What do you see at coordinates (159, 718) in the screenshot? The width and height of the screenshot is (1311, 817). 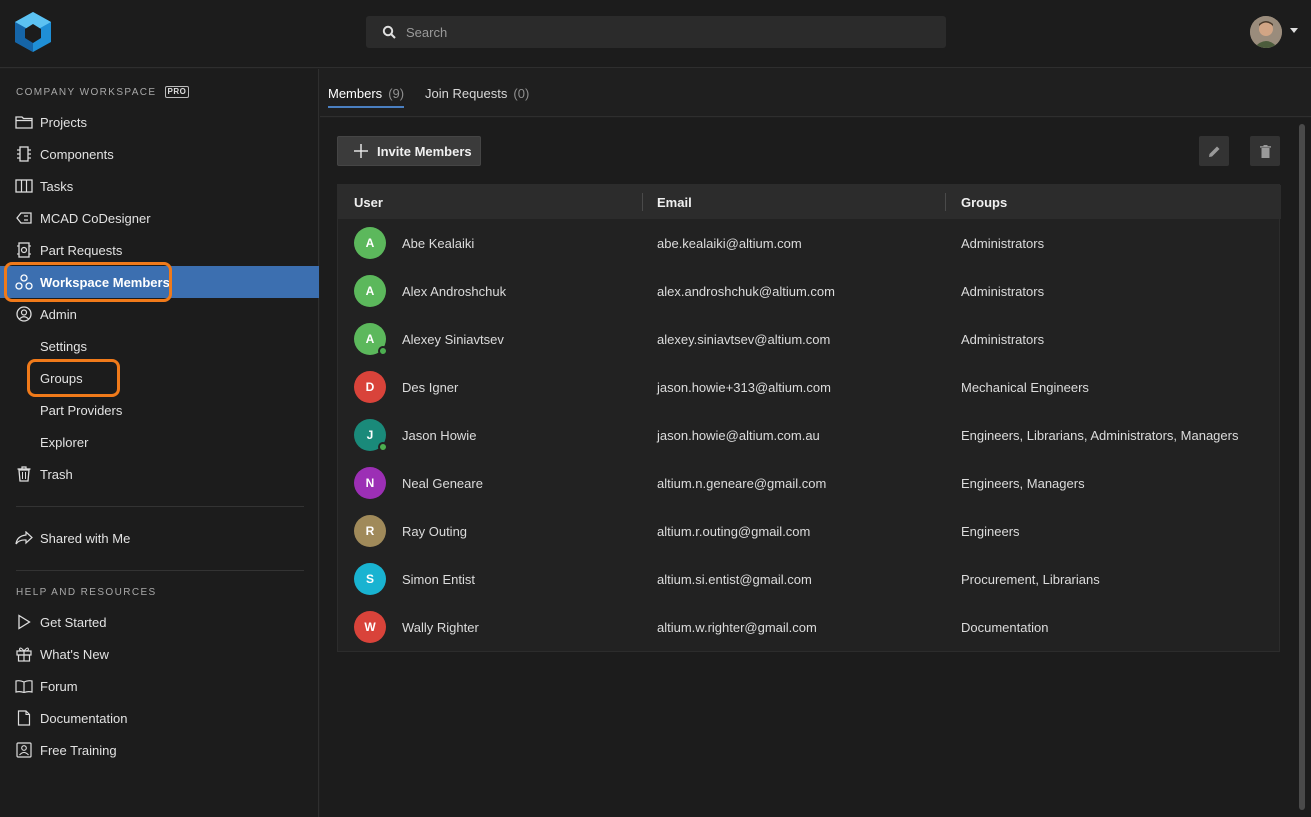 I see `sidebar-item-documentation: Documentation` at bounding box center [159, 718].